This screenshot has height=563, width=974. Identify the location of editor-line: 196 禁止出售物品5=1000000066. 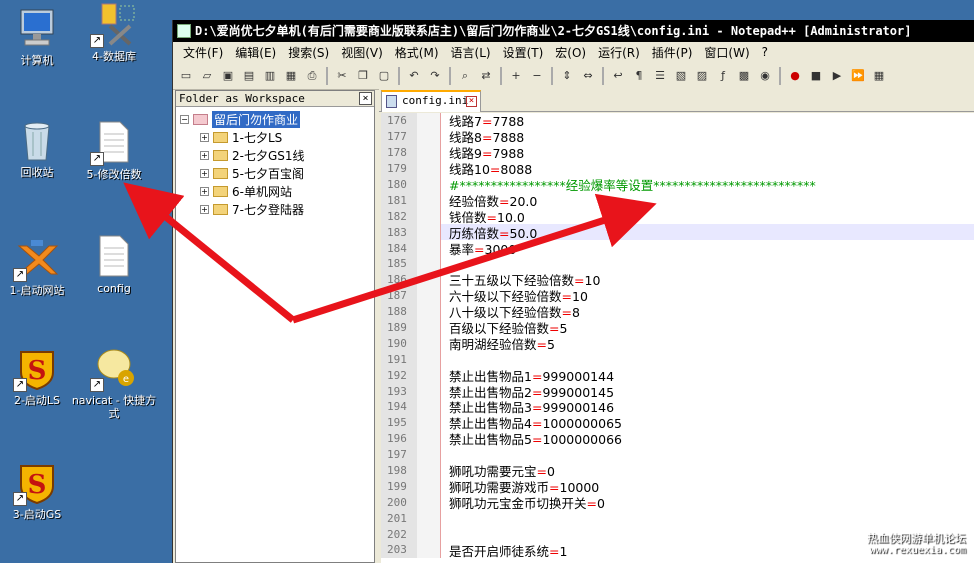
(677, 438).